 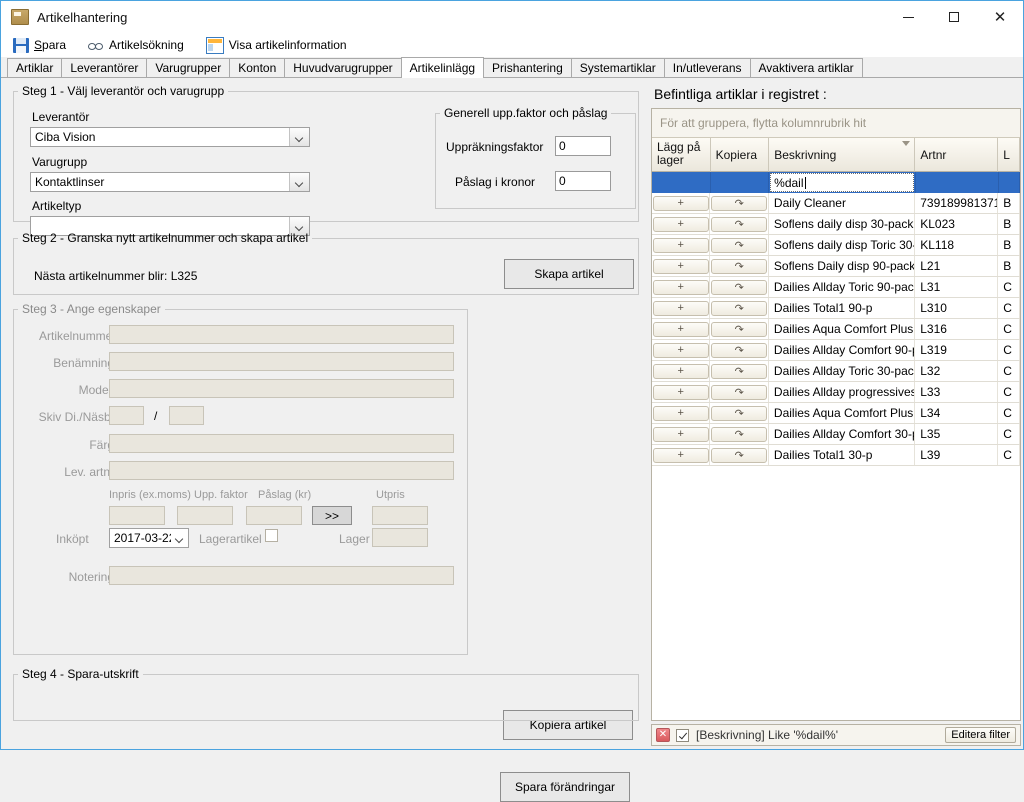 I want to click on filter-cell-artnr, so click(x=957, y=182).